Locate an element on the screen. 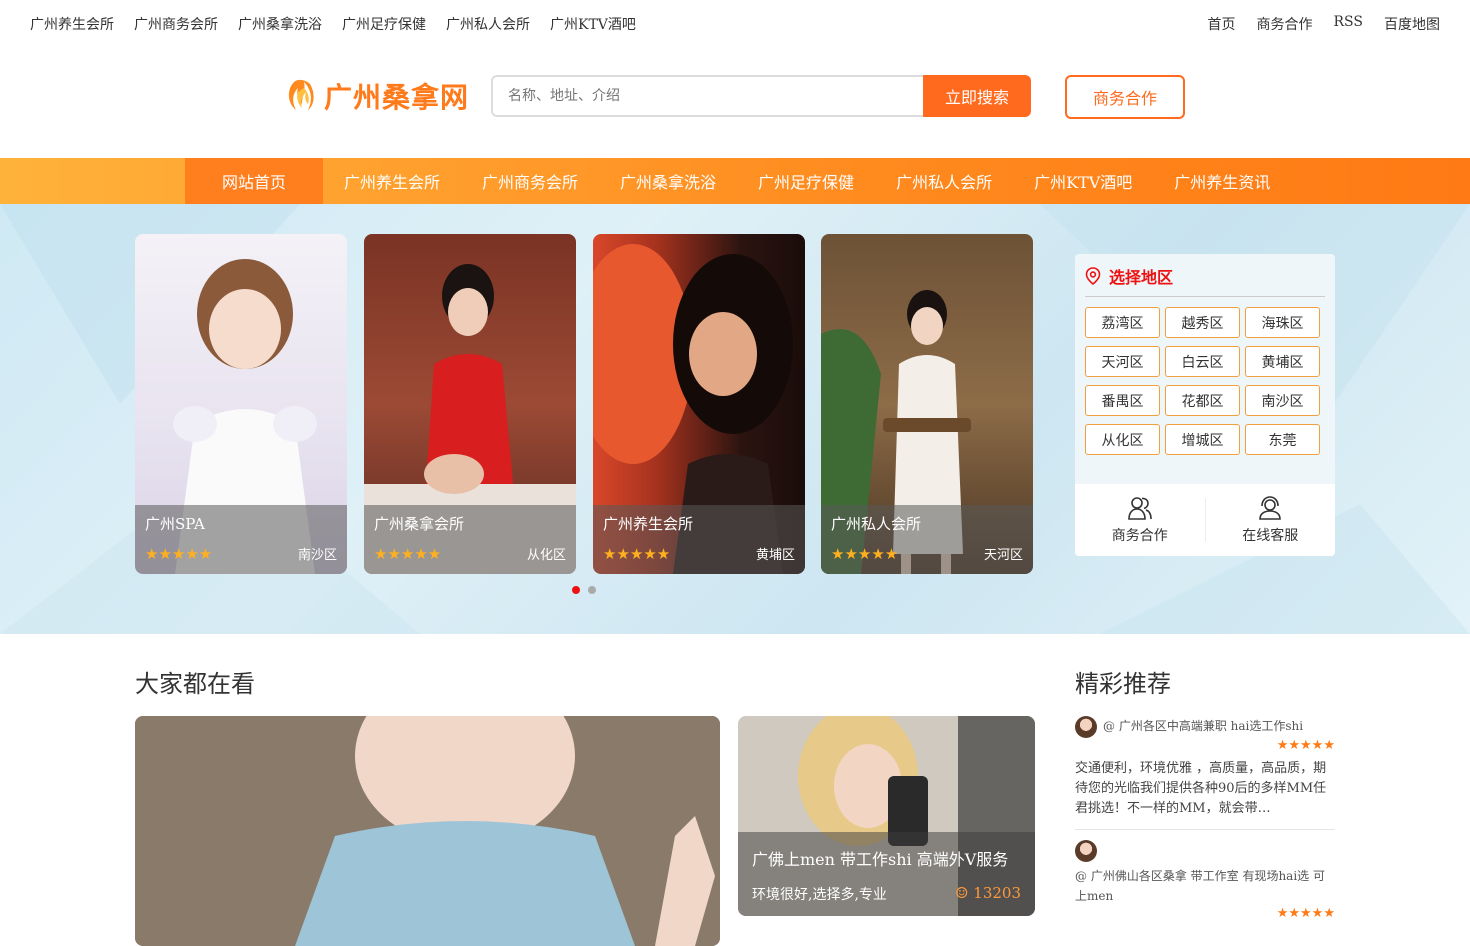  card-area: 黄埔区 is located at coordinates (775, 555).